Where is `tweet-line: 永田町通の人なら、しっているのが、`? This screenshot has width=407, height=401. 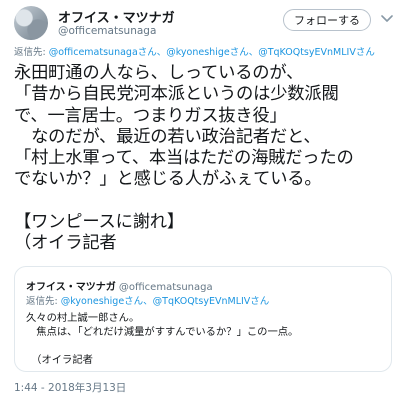 tweet-line: 永田町通の人なら、しっているのが、 is located at coordinates (159, 73).